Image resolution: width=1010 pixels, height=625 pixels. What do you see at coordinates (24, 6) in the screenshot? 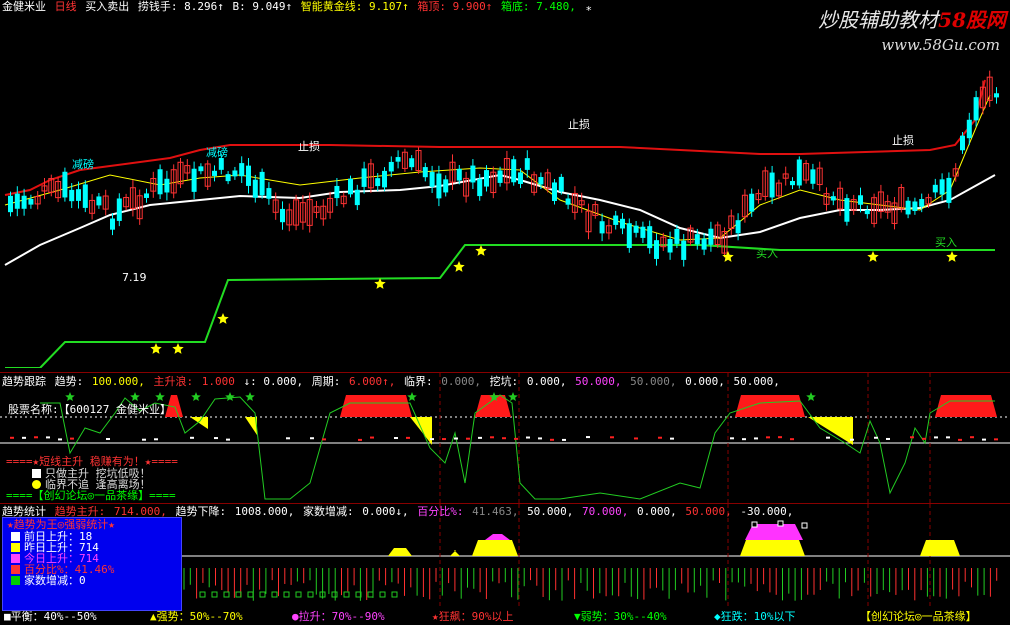
I see `stock-name: 金健米业` at bounding box center [24, 6].